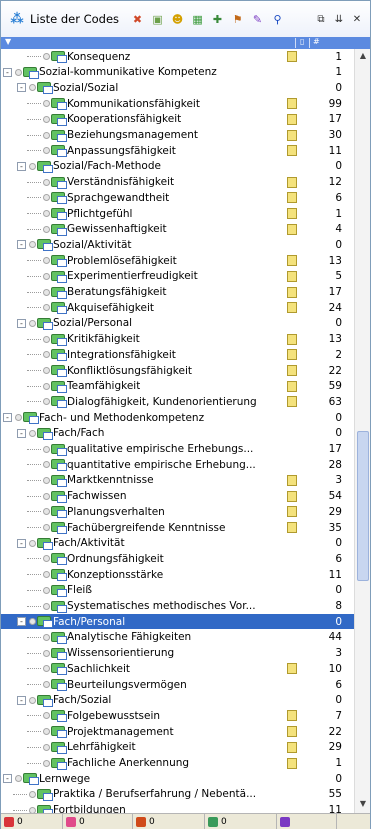 This screenshot has width=371, height=829. What do you see at coordinates (177, 135) in the screenshot?
I see `tree-row: Beziehungsmanagement 30` at bounding box center [177, 135].